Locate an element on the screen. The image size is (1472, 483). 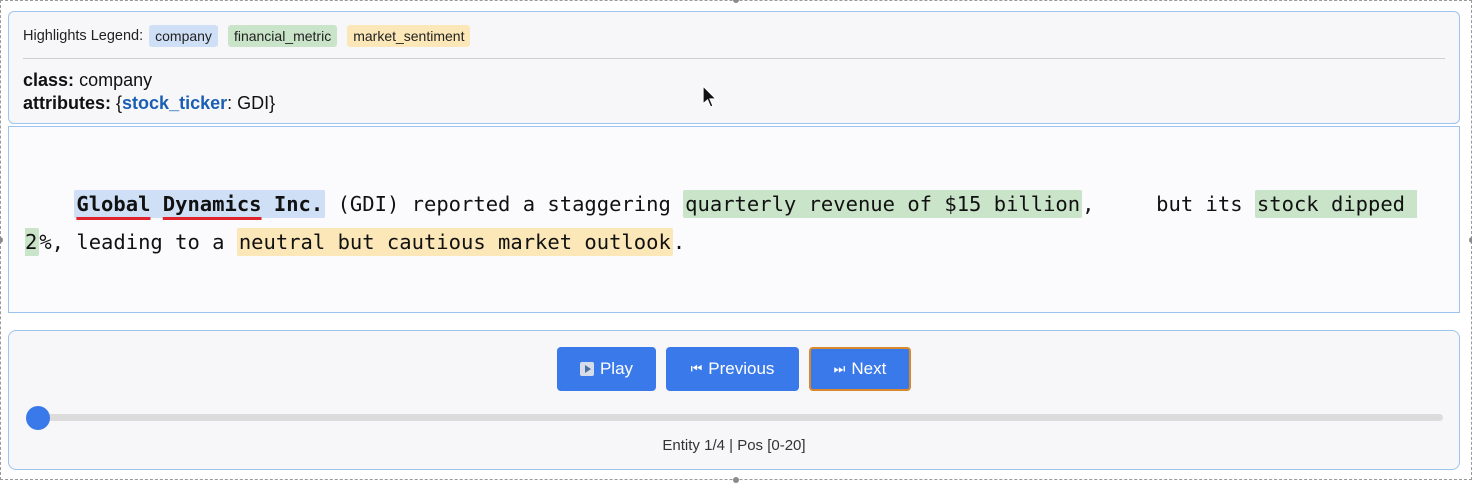
playback-buttons: Play ⏮ Previous ⏭ Next is located at coordinates (734, 369).